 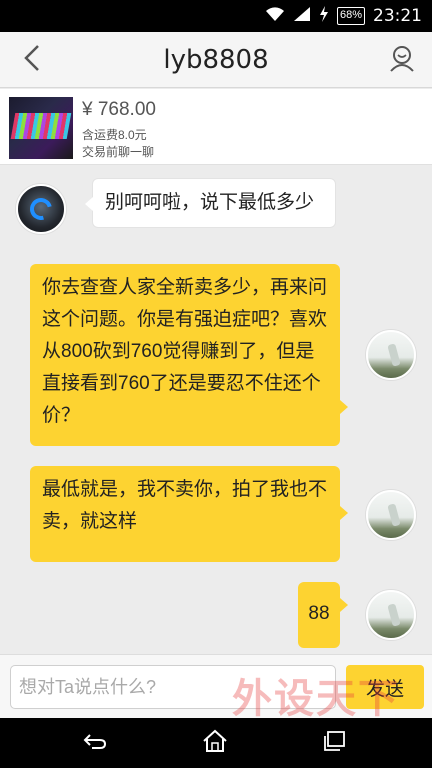 I want to click on chevron-left-icon, so click(x=32, y=60).